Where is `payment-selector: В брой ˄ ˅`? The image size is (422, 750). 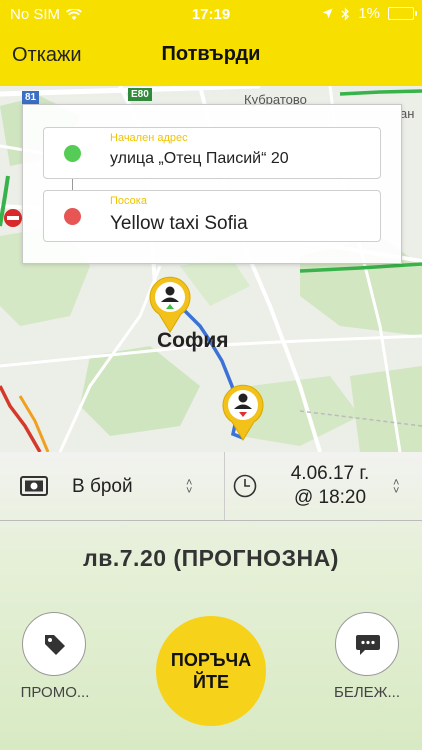
payment-selector: В брой ˄ ˅ is located at coordinates (112, 486).